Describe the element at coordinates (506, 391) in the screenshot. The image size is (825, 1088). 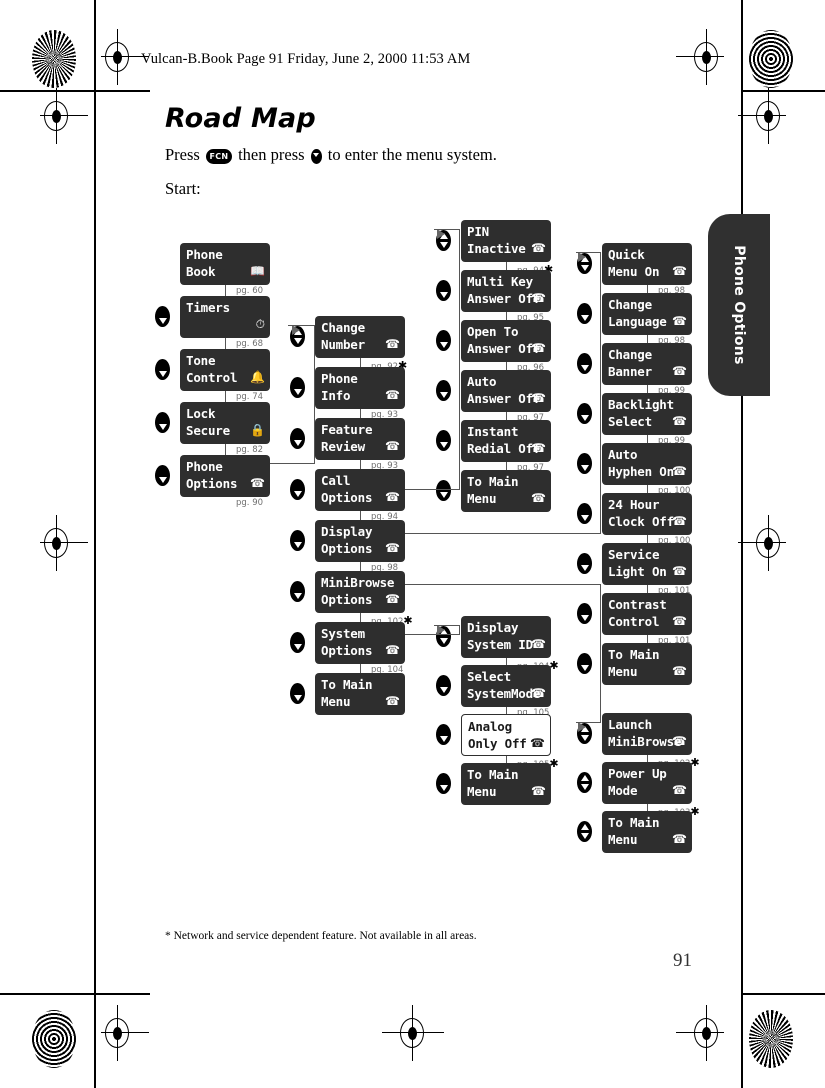
I see `menu-item-box: Auto Answer Off ☎` at that location.